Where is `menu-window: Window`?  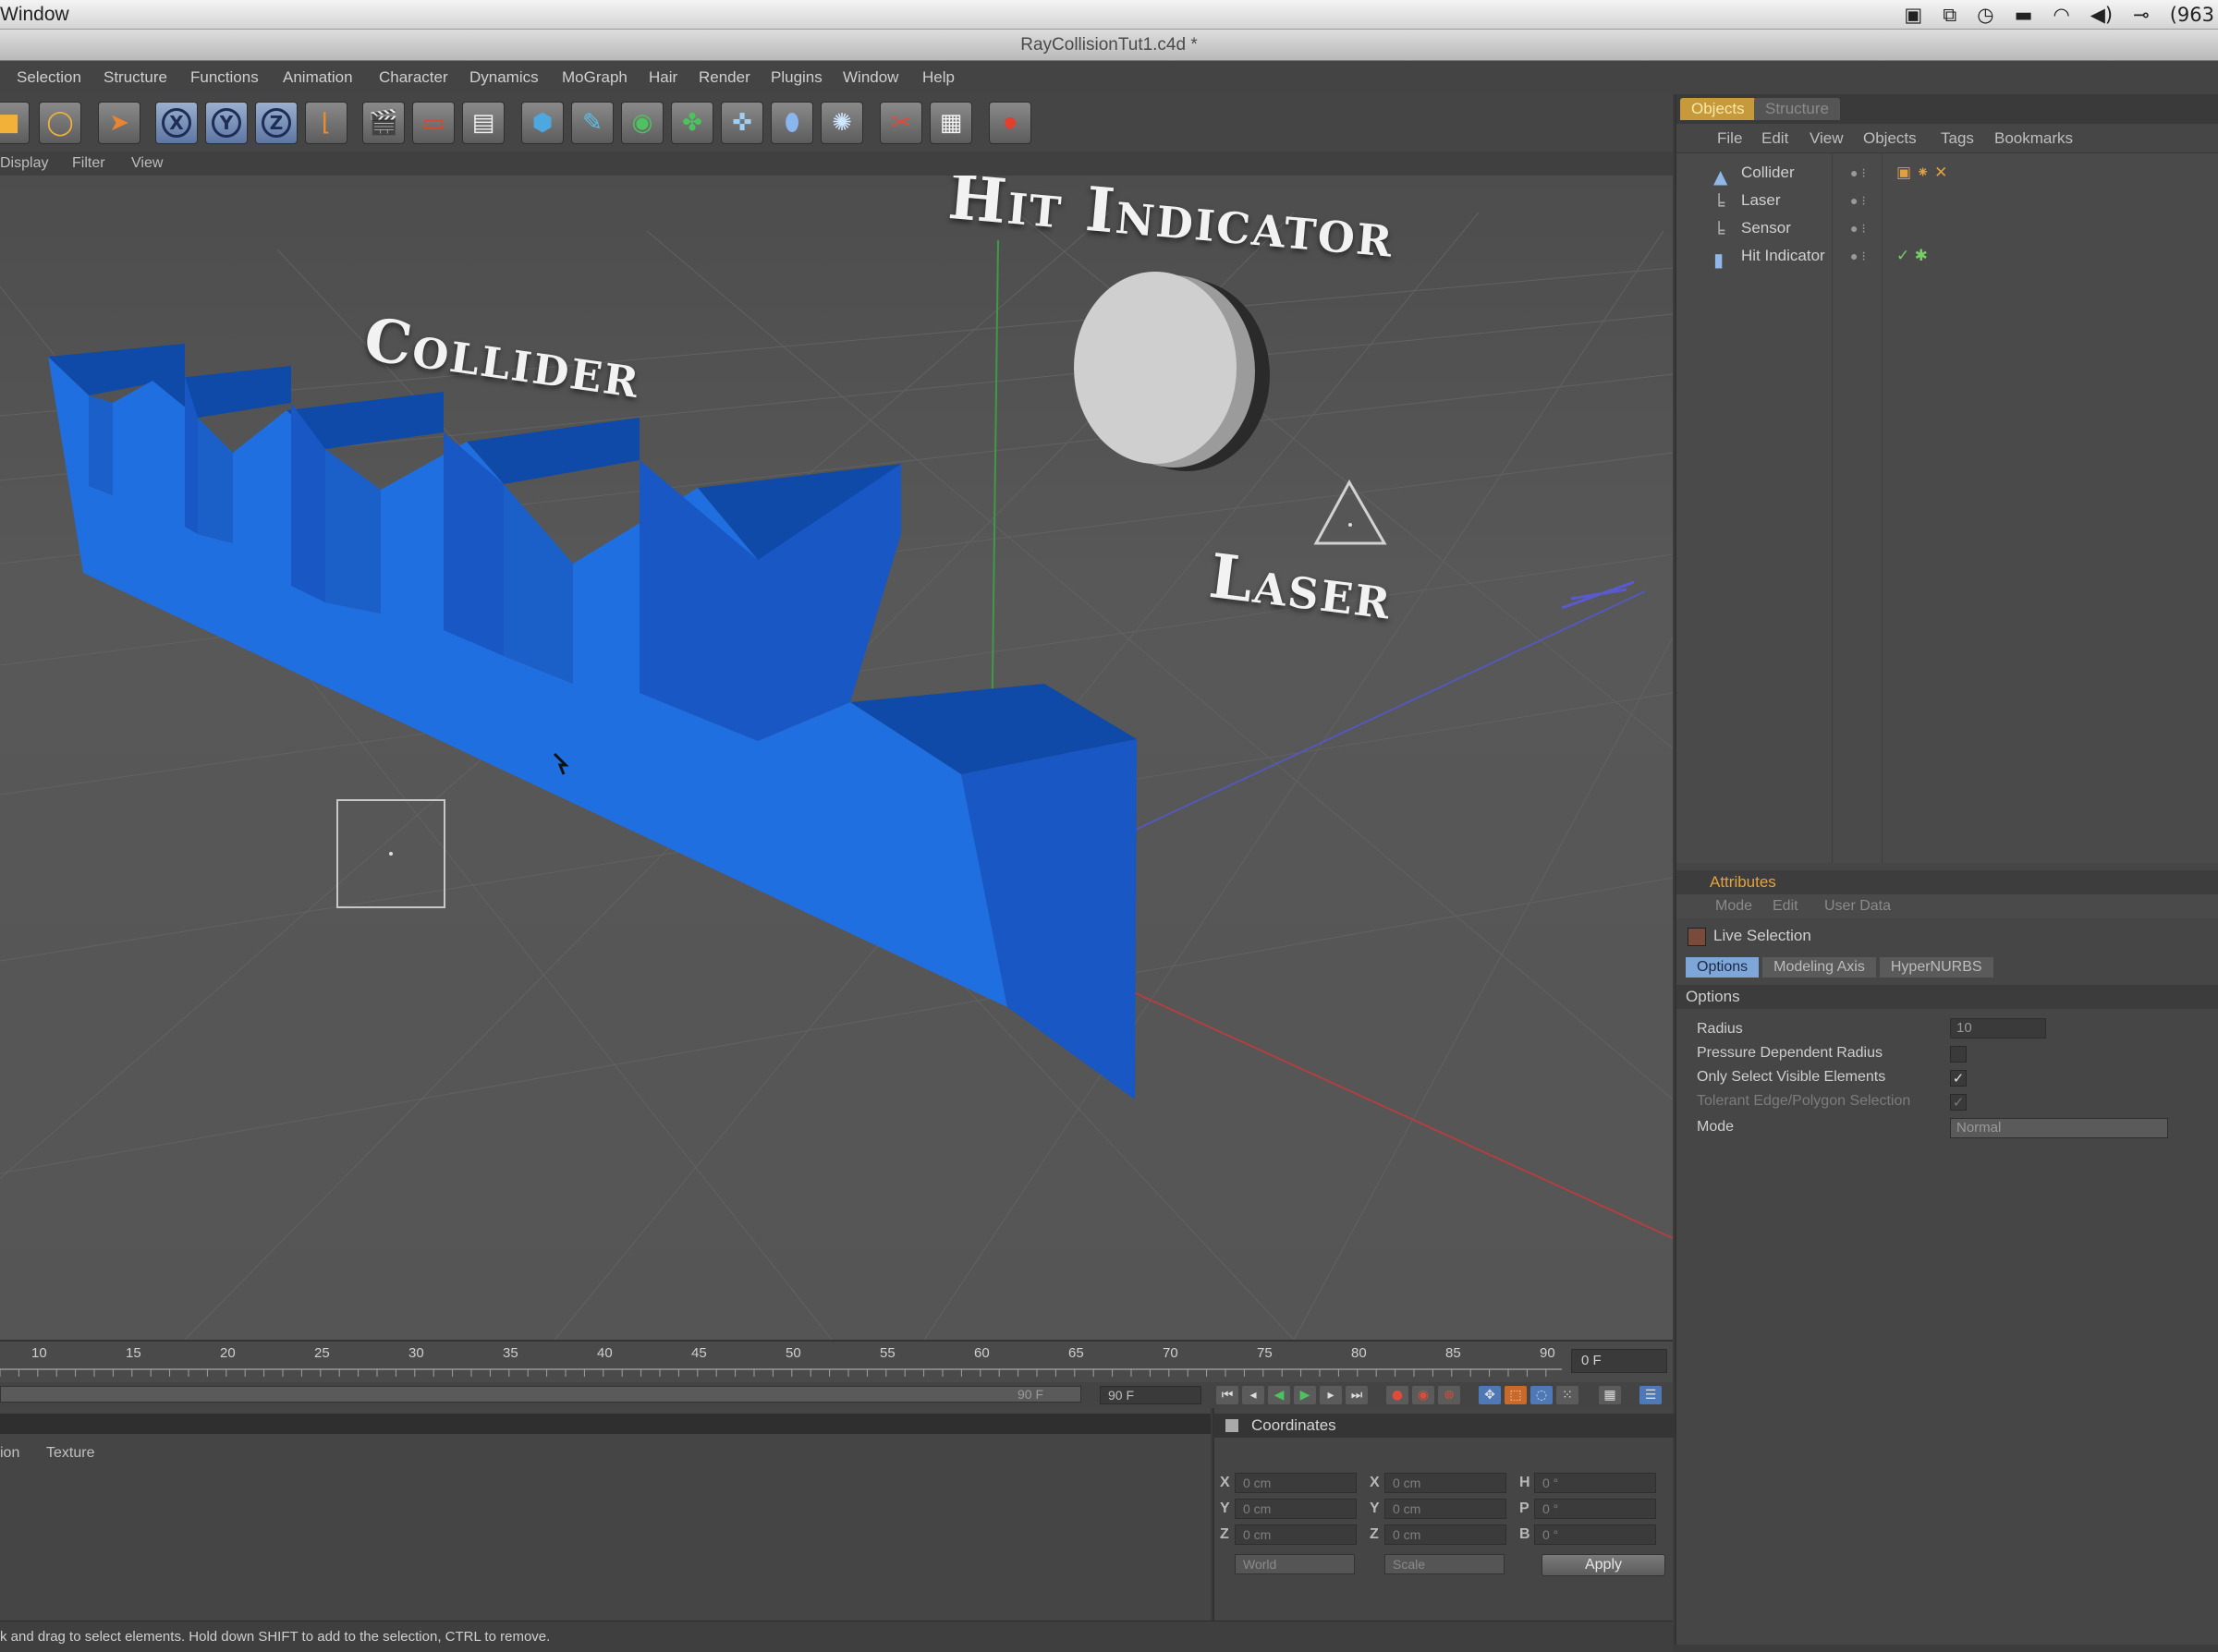
menu-window: Window is located at coordinates (870, 77).